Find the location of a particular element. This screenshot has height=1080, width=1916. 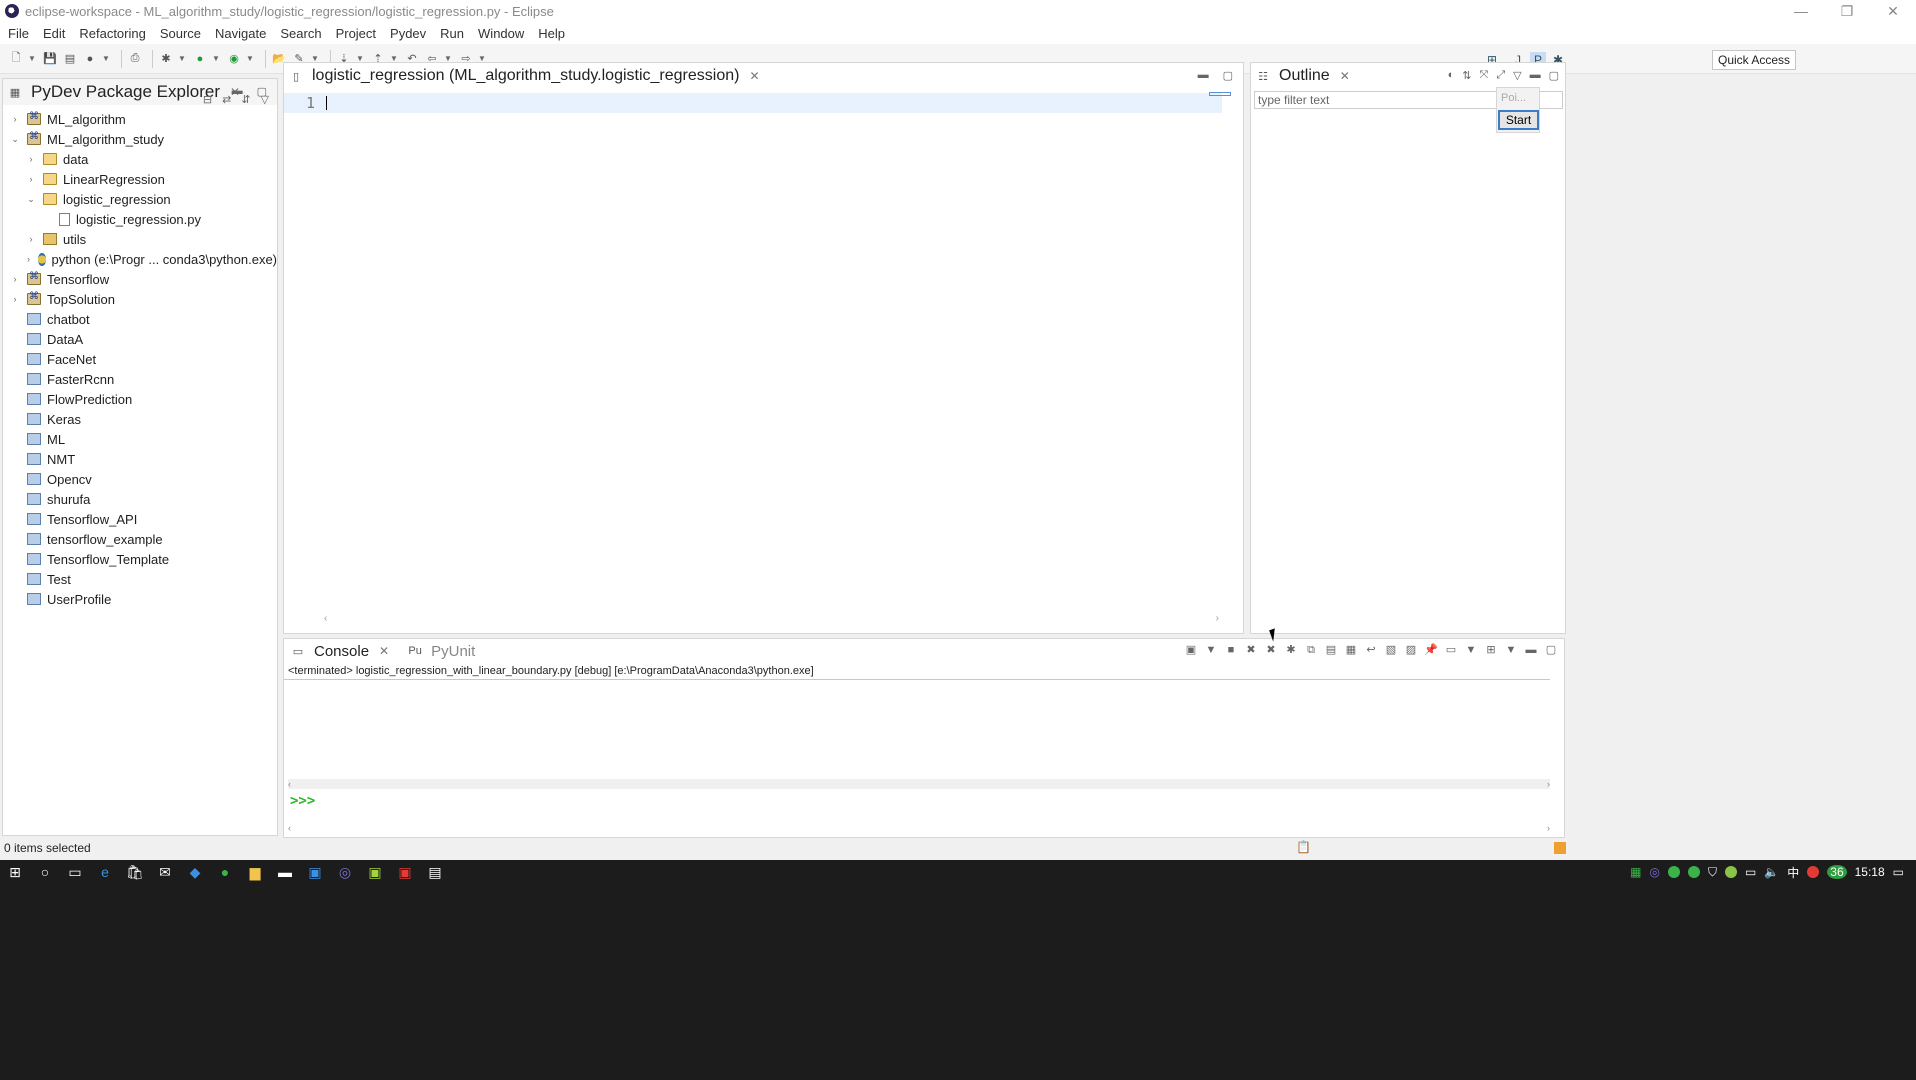

save-all-icon: ▤ is located at coordinates (70, 59).